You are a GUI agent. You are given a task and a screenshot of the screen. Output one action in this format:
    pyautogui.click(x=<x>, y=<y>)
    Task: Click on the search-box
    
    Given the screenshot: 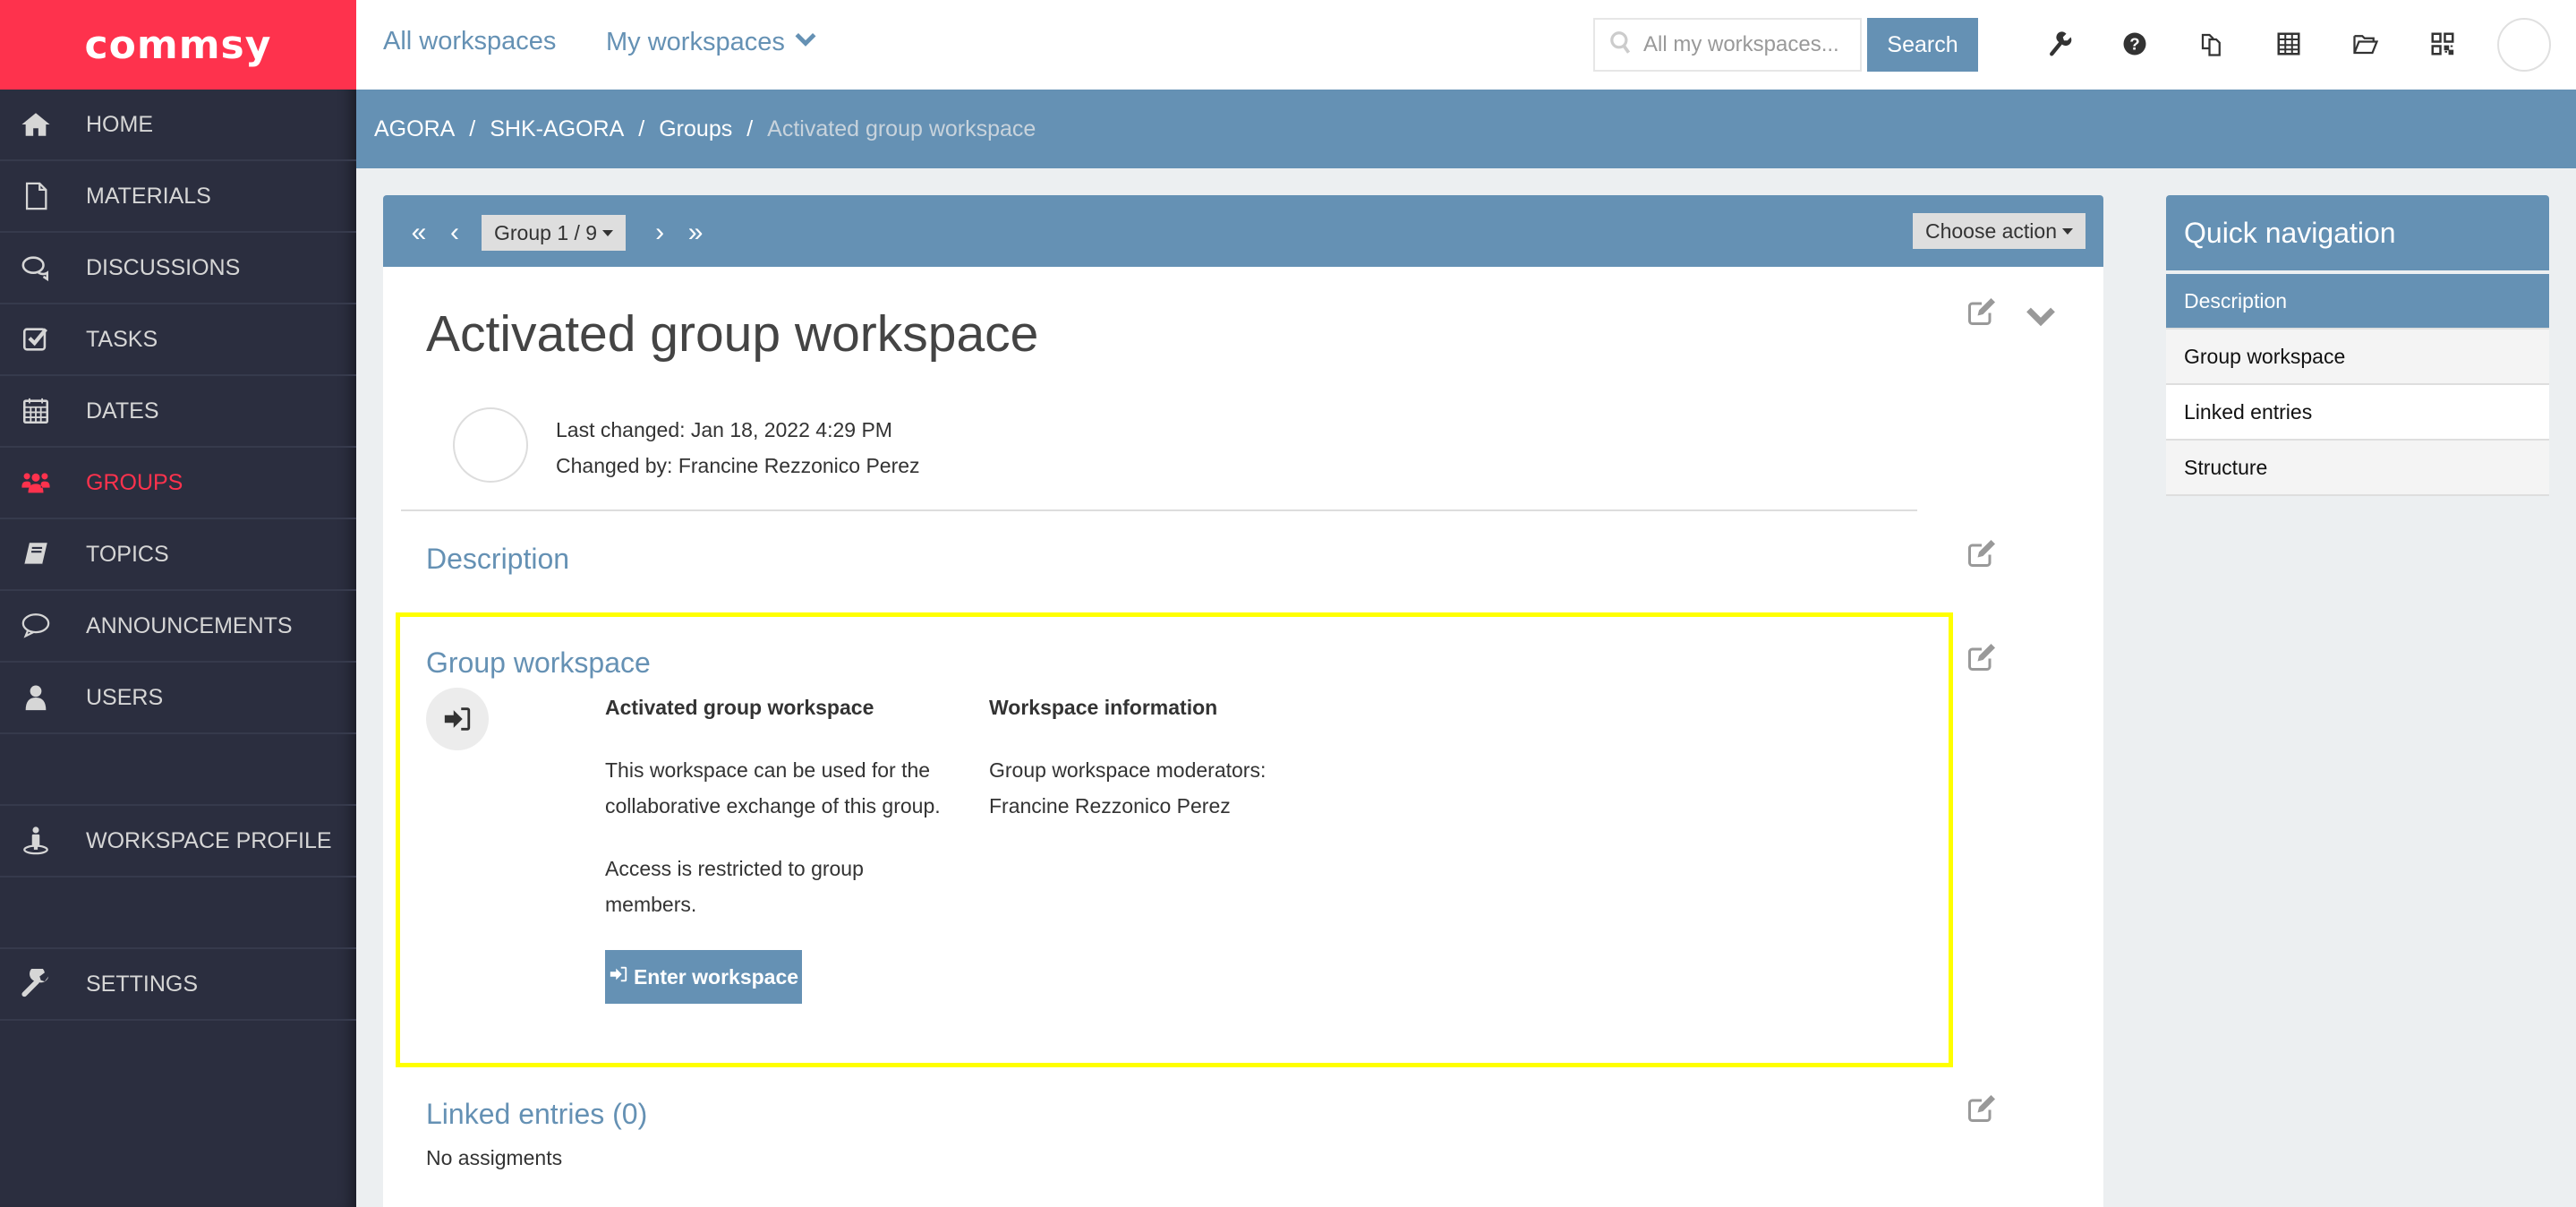 What is the action you would take?
    pyautogui.click(x=1727, y=45)
    